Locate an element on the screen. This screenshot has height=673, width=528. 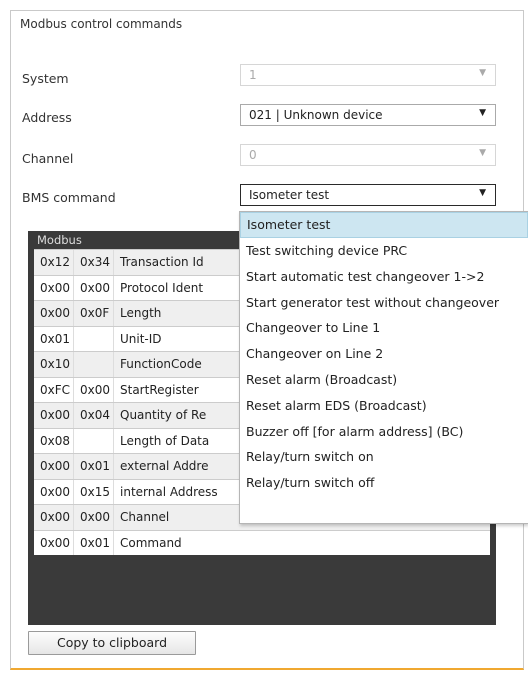
address-select: 021 | Unknown device ▼ is located at coordinates (368, 115).